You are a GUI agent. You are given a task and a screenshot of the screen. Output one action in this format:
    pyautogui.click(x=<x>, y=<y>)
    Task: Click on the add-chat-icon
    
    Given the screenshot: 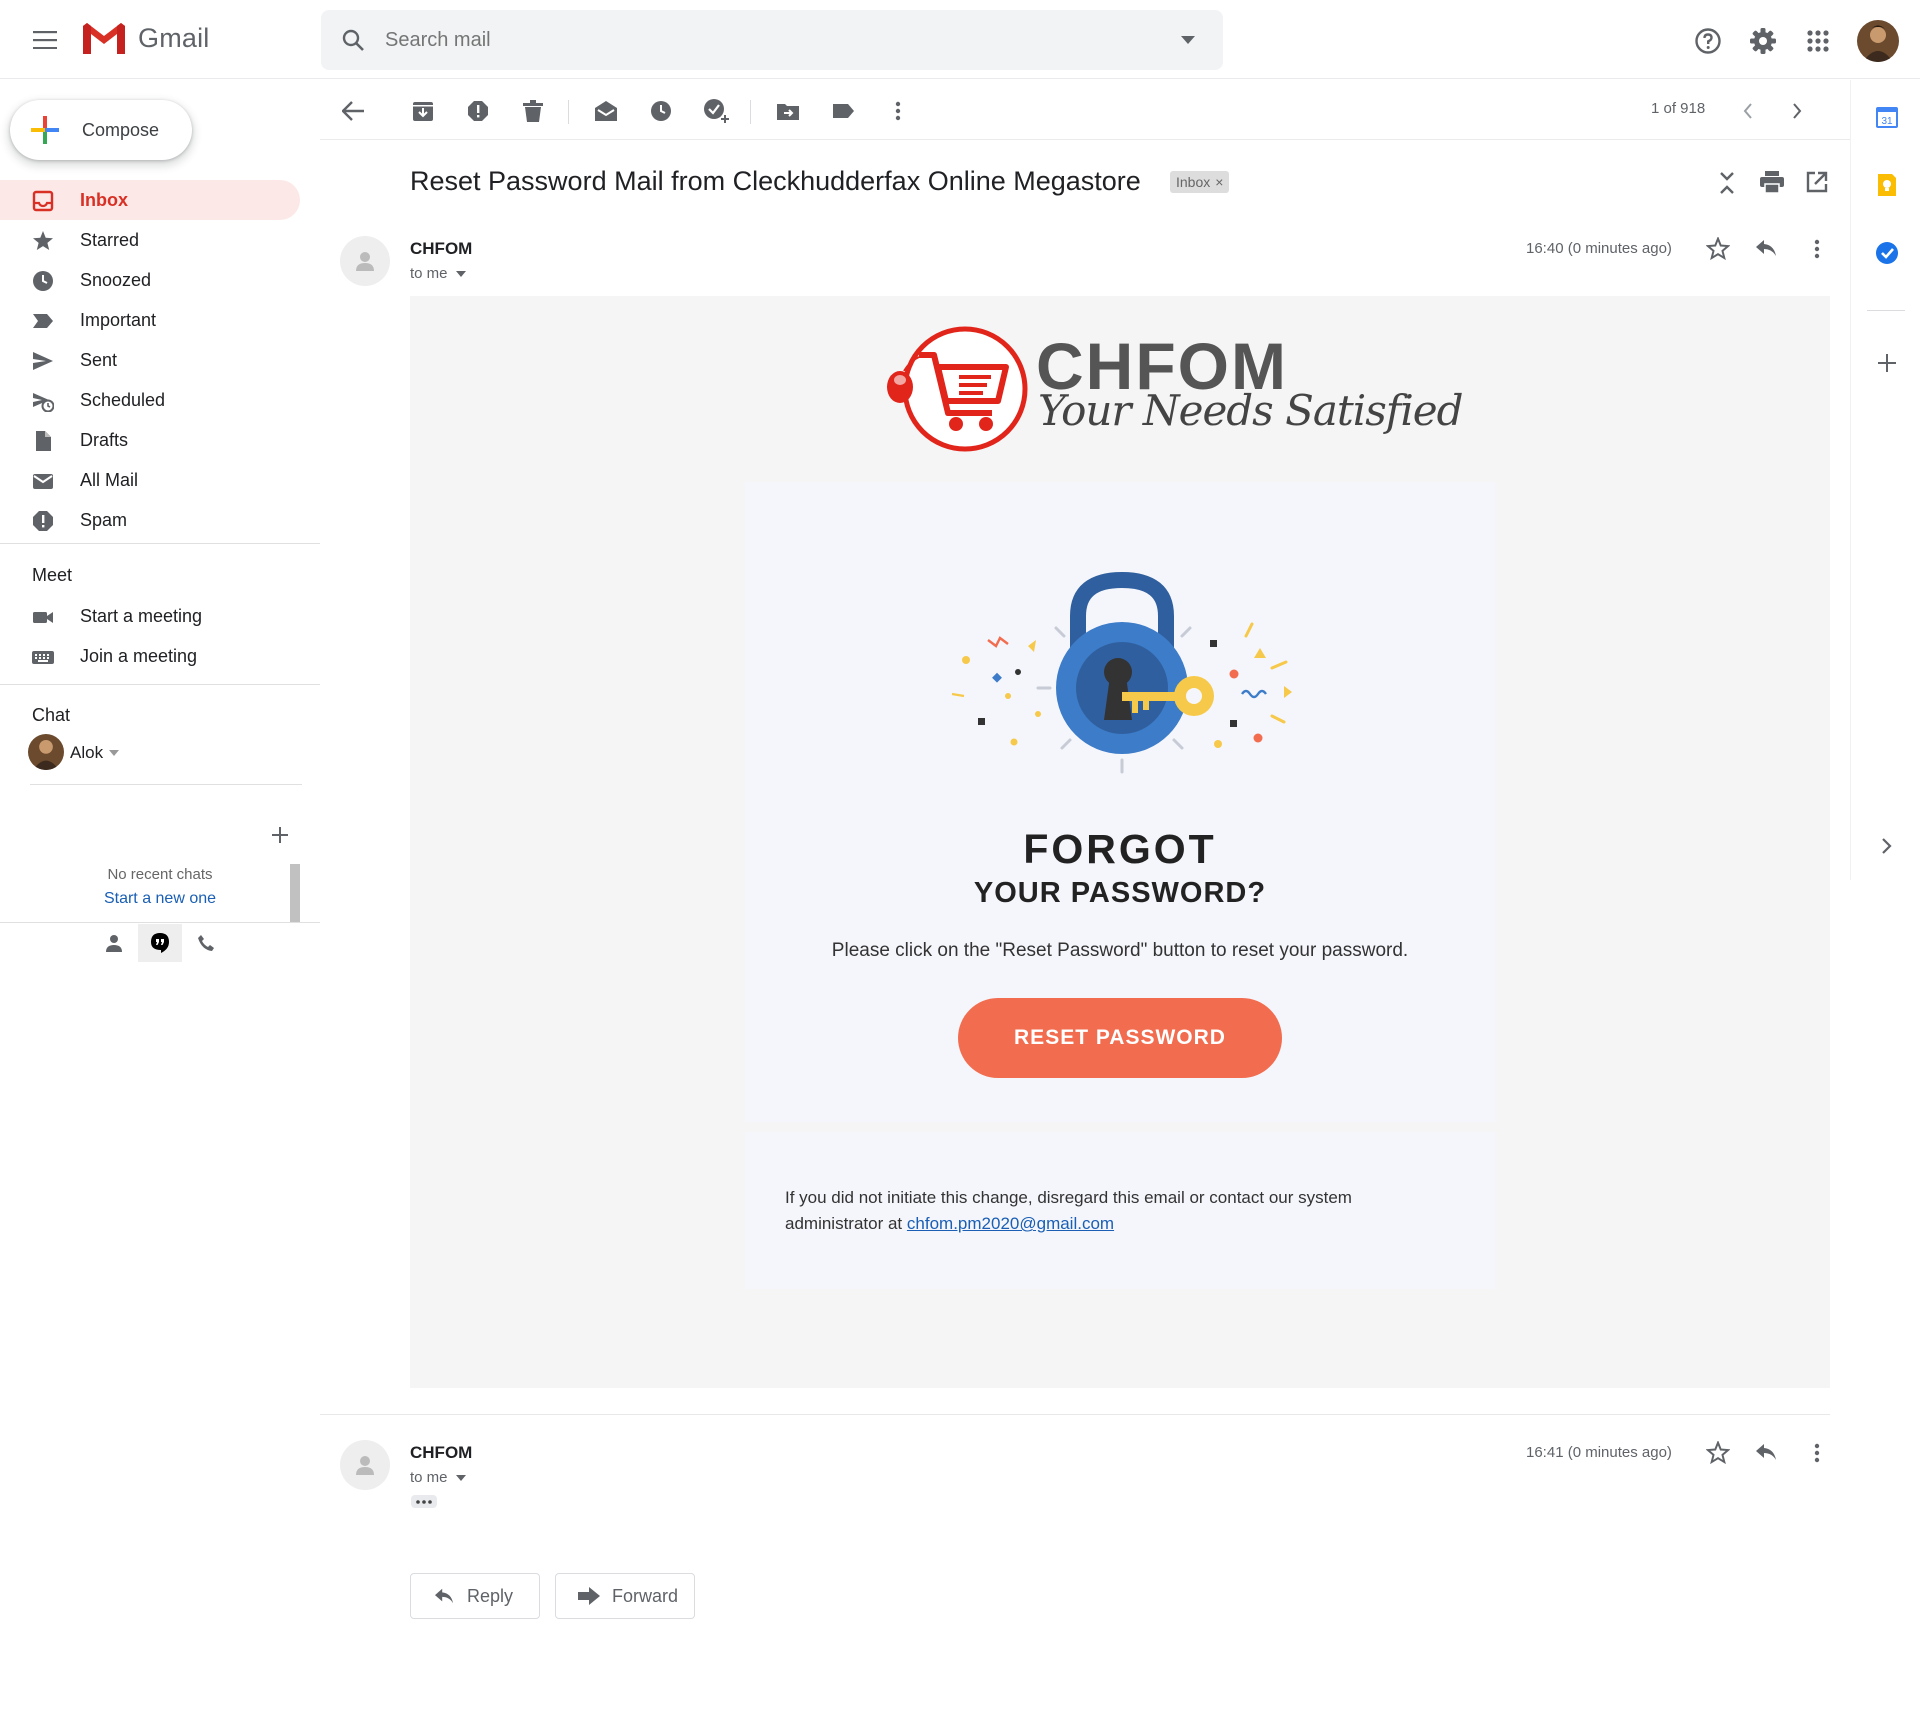 What is the action you would take?
    pyautogui.click(x=280, y=835)
    